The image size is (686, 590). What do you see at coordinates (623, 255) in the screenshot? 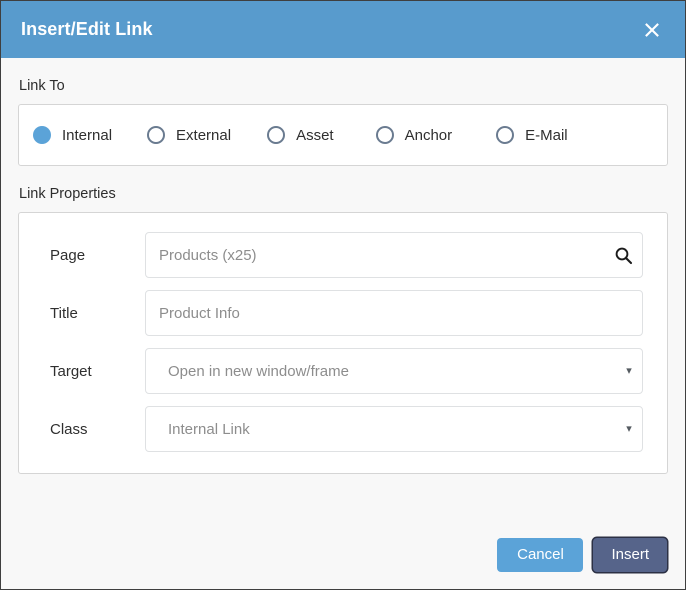
I see `search-icon` at bounding box center [623, 255].